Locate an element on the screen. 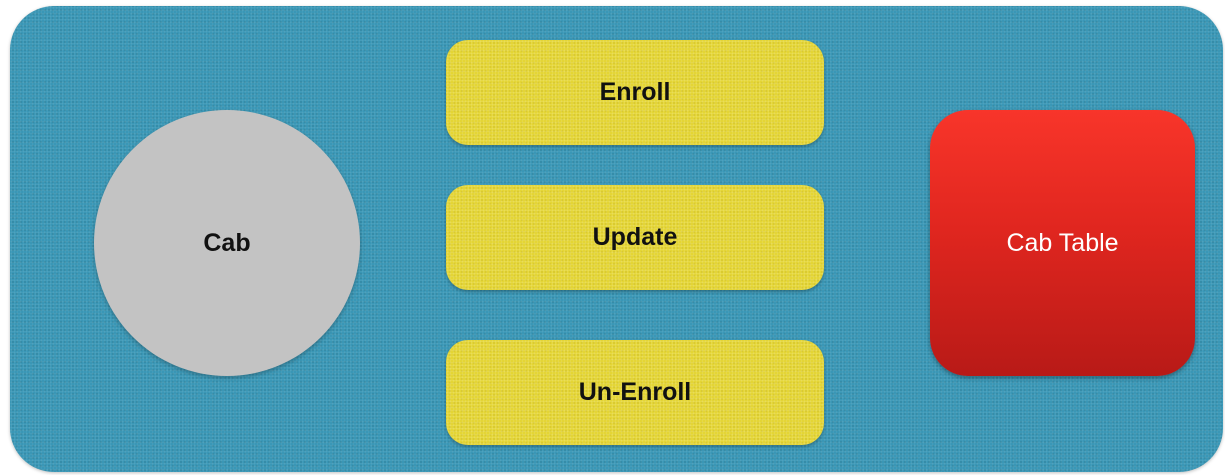 This screenshot has height=475, width=1225. cab-actor-label: Cab is located at coordinates (227, 242).